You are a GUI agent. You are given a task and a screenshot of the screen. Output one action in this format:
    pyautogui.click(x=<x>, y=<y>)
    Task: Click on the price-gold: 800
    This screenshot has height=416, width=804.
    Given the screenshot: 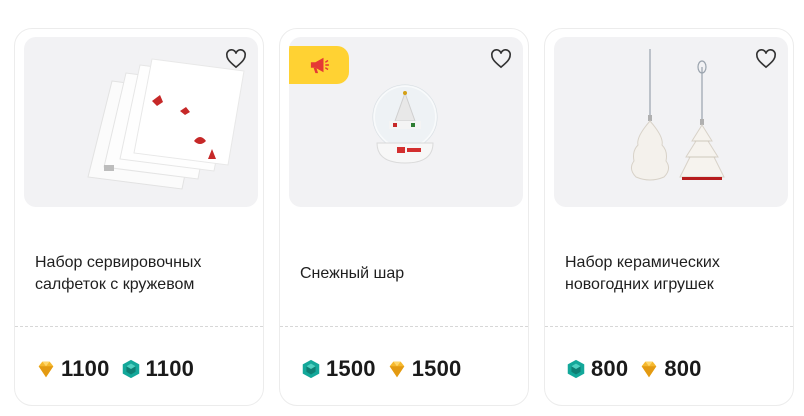 What is the action you would take?
    pyautogui.click(x=669, y=369)
    